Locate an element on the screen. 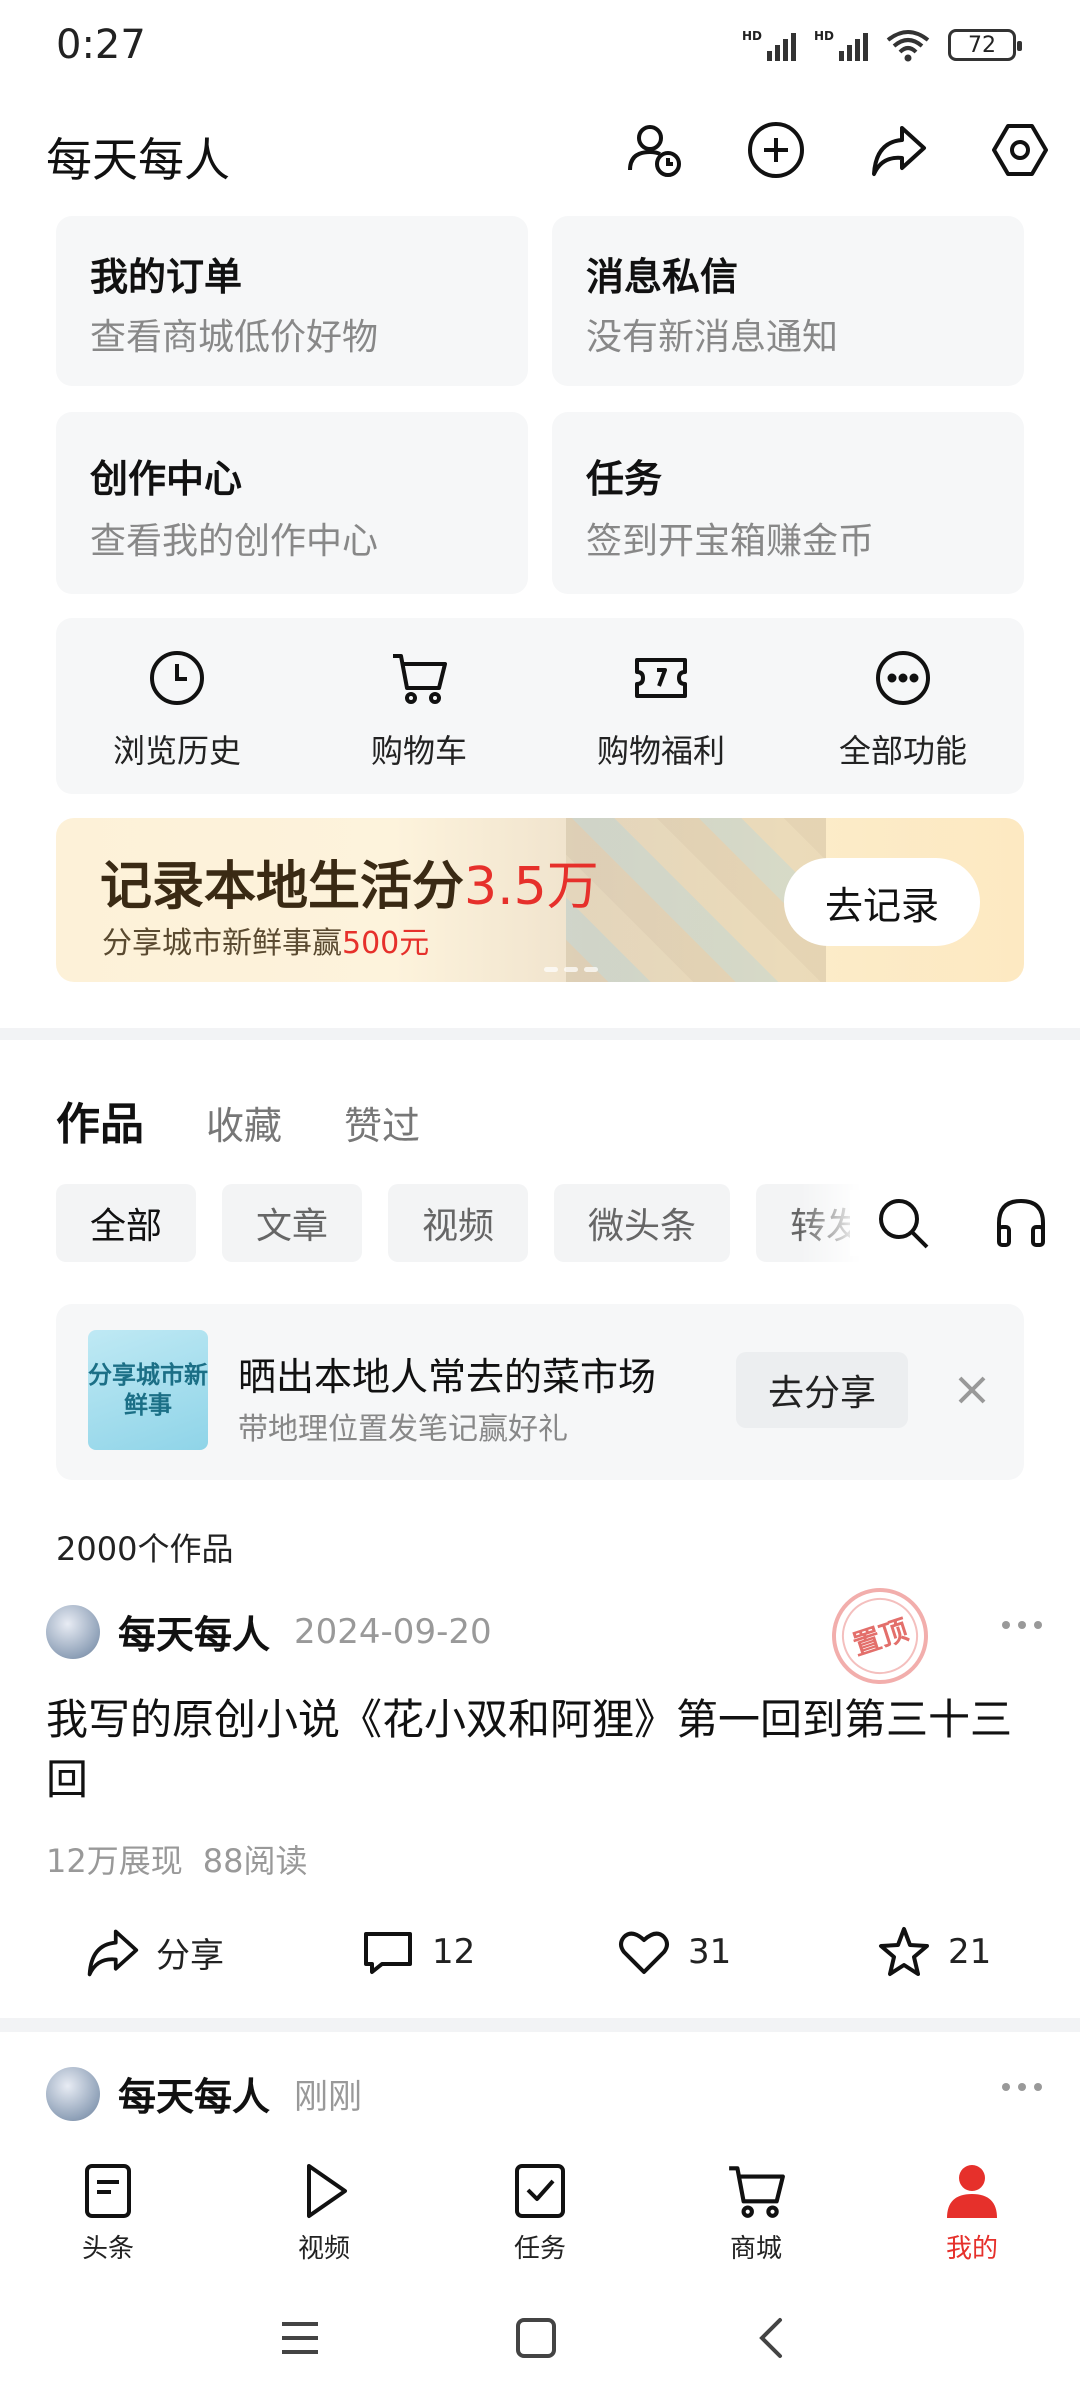 This screenshot has height=2400, width=1080. mall-cart-icon is located at coordinates (756, 2191).